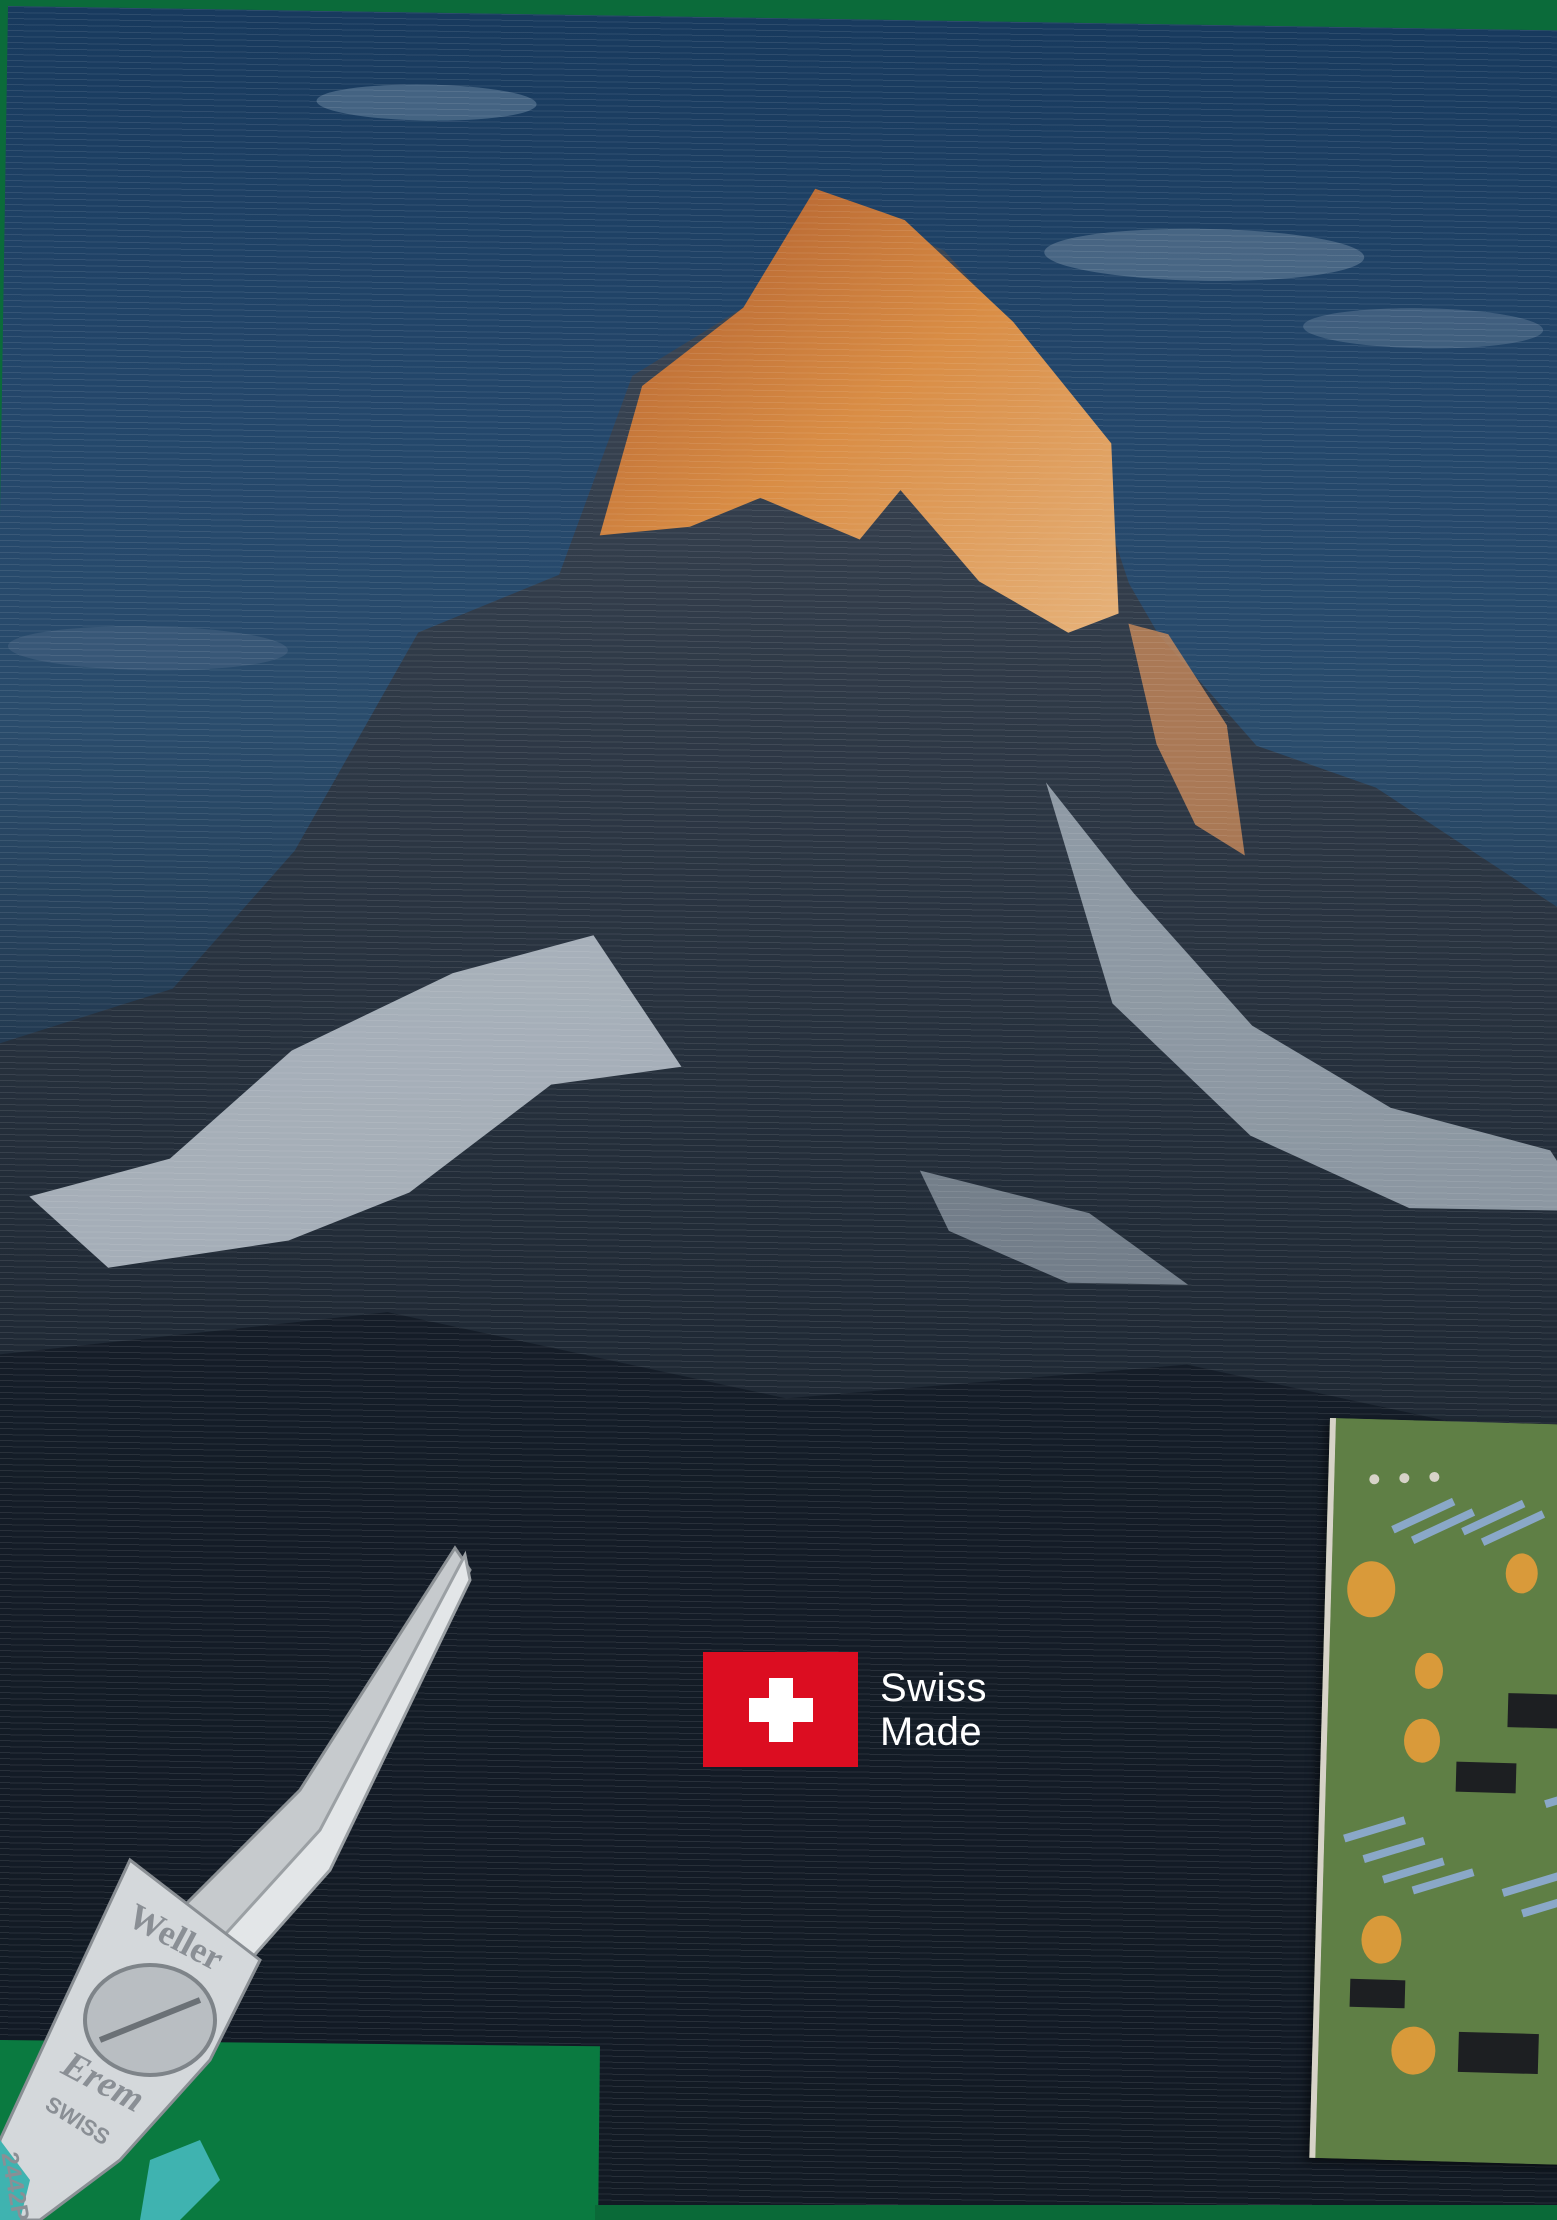 Image resolution: width=1557 pixels, height=2220 pixels. I want to click on swiss-made-line1: Swiss, so click(933, 1687).